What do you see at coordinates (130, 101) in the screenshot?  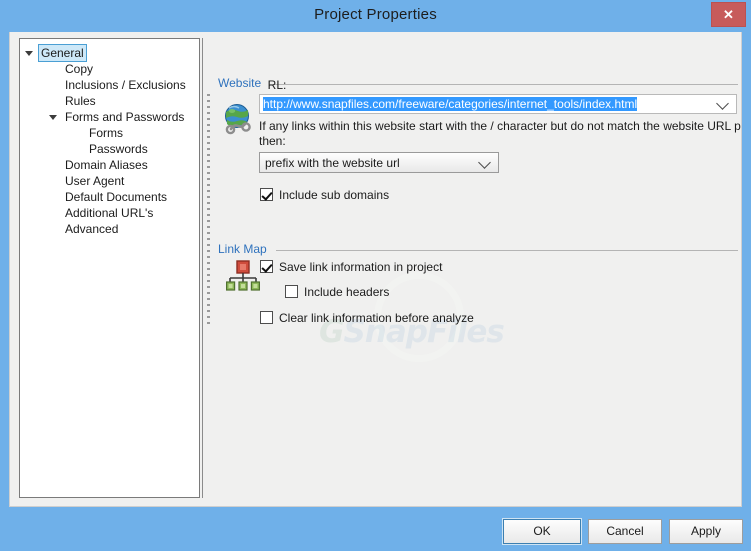 I see `tree-item-rules: Rules` at bounding box center [130, 101].